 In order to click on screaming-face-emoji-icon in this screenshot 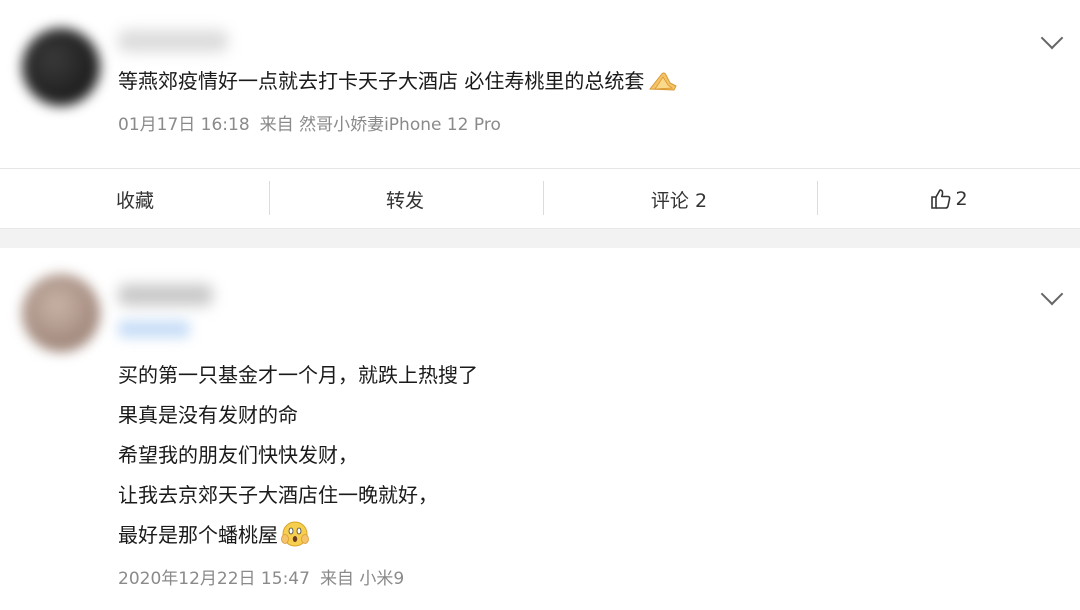, I will do `click(295, 534)`.